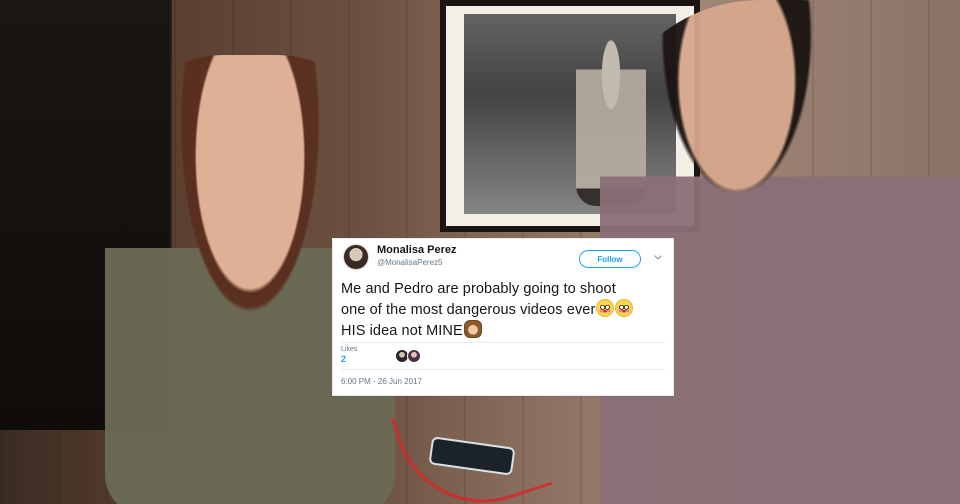  I want to click on author-handle: @MonalisaPerez5, so click(467, 263).